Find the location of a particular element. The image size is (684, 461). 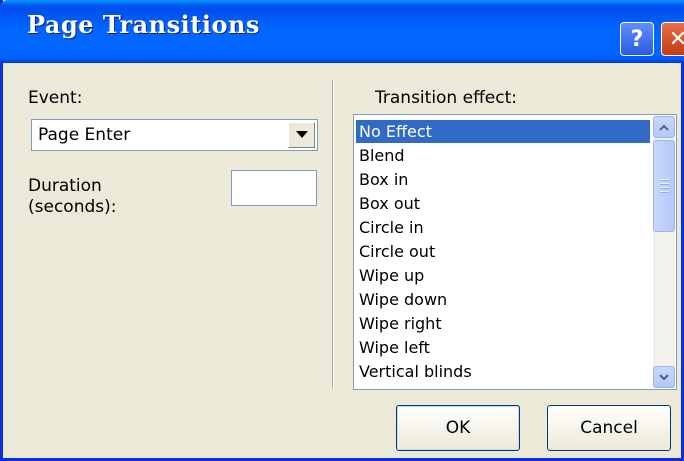

scroll-thumb is located at coordinates (664, 186).